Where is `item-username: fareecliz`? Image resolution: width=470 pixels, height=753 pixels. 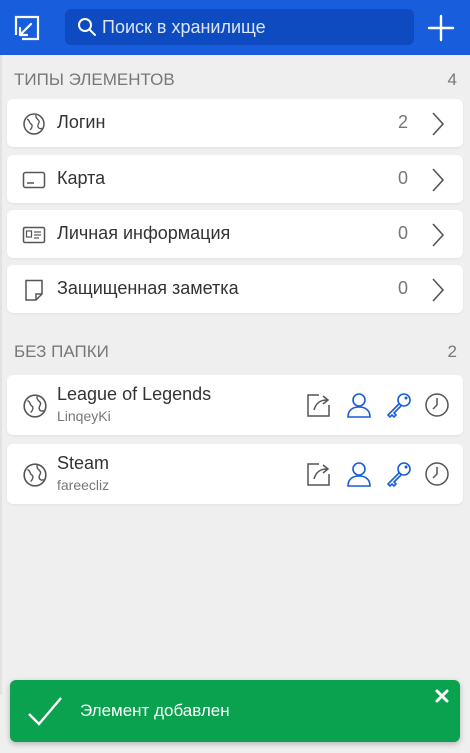
item-username: fareecliz is located at coordinates (83, 485).